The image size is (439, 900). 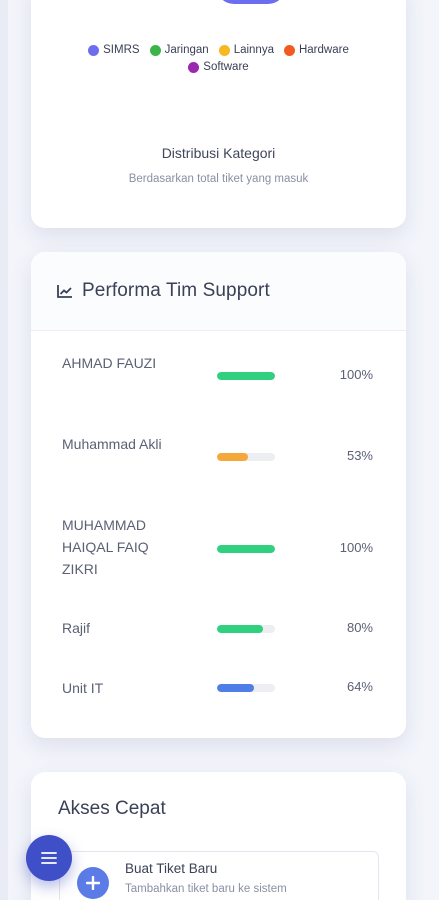 What do you see at coordinates (112, 444) in the screenshot?
I see `member-name: Muhammad Akli` at bounding box center [112, 444].